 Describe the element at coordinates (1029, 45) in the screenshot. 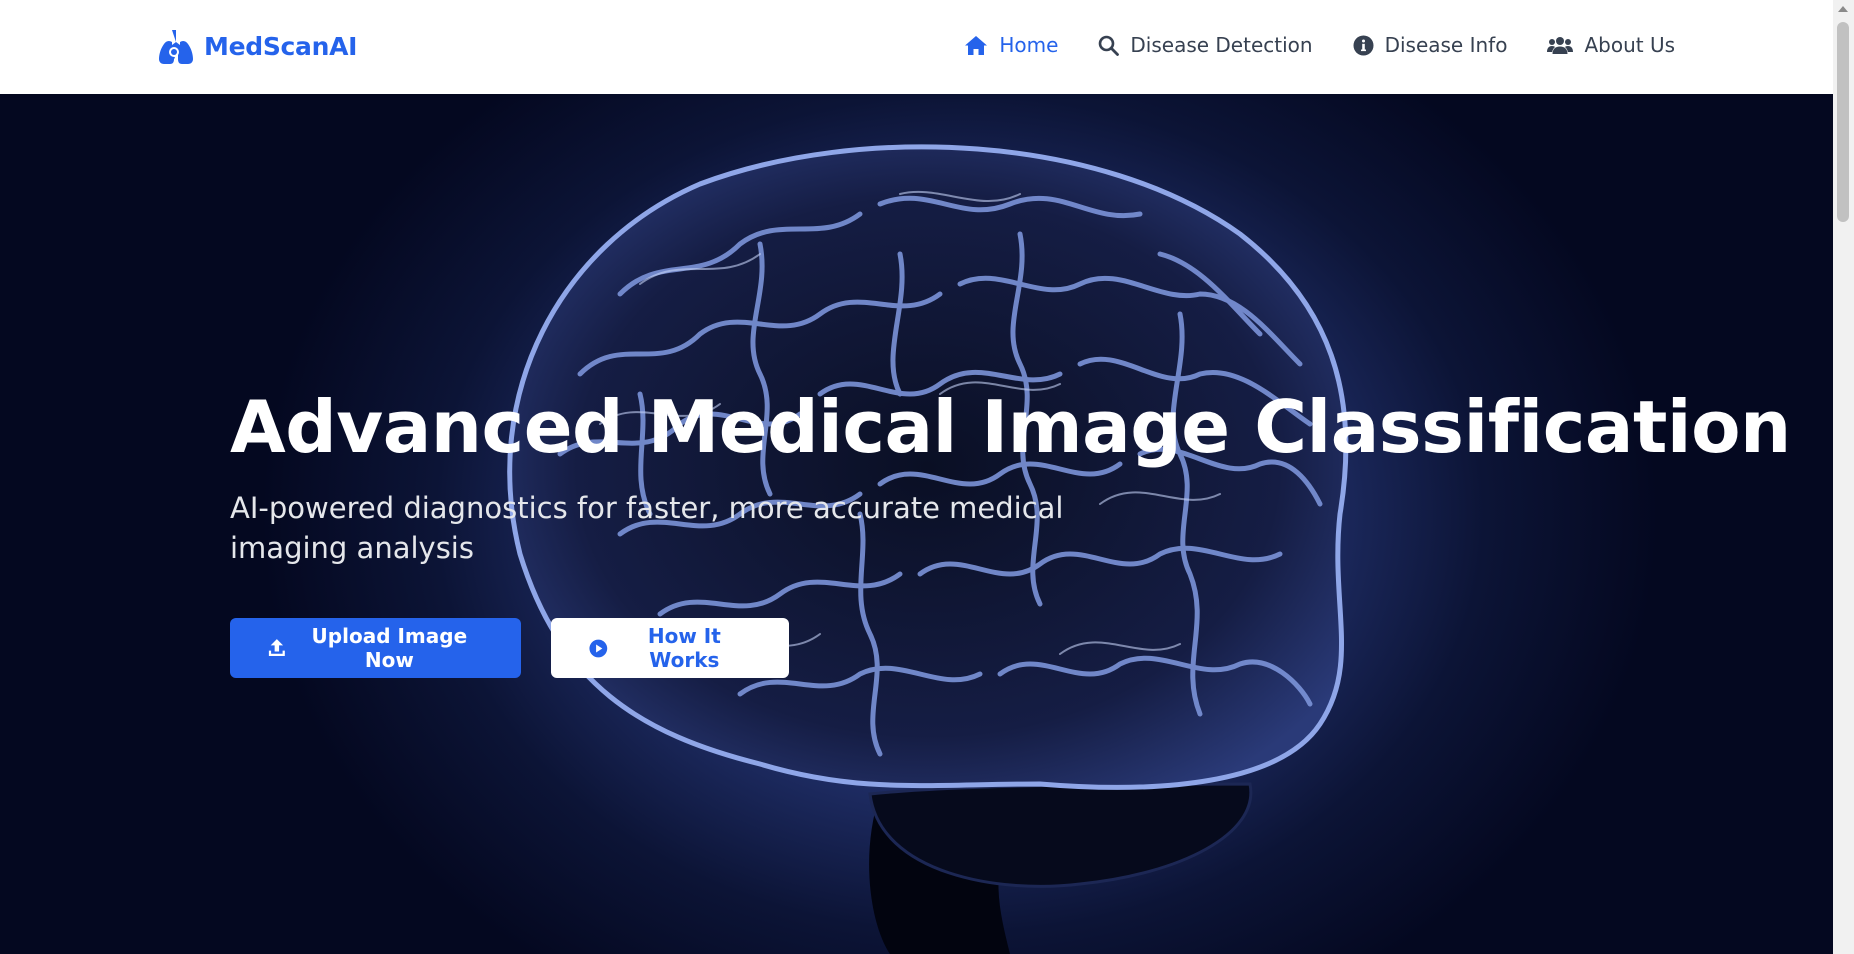

I see `nav-item-label: Home` at that location.